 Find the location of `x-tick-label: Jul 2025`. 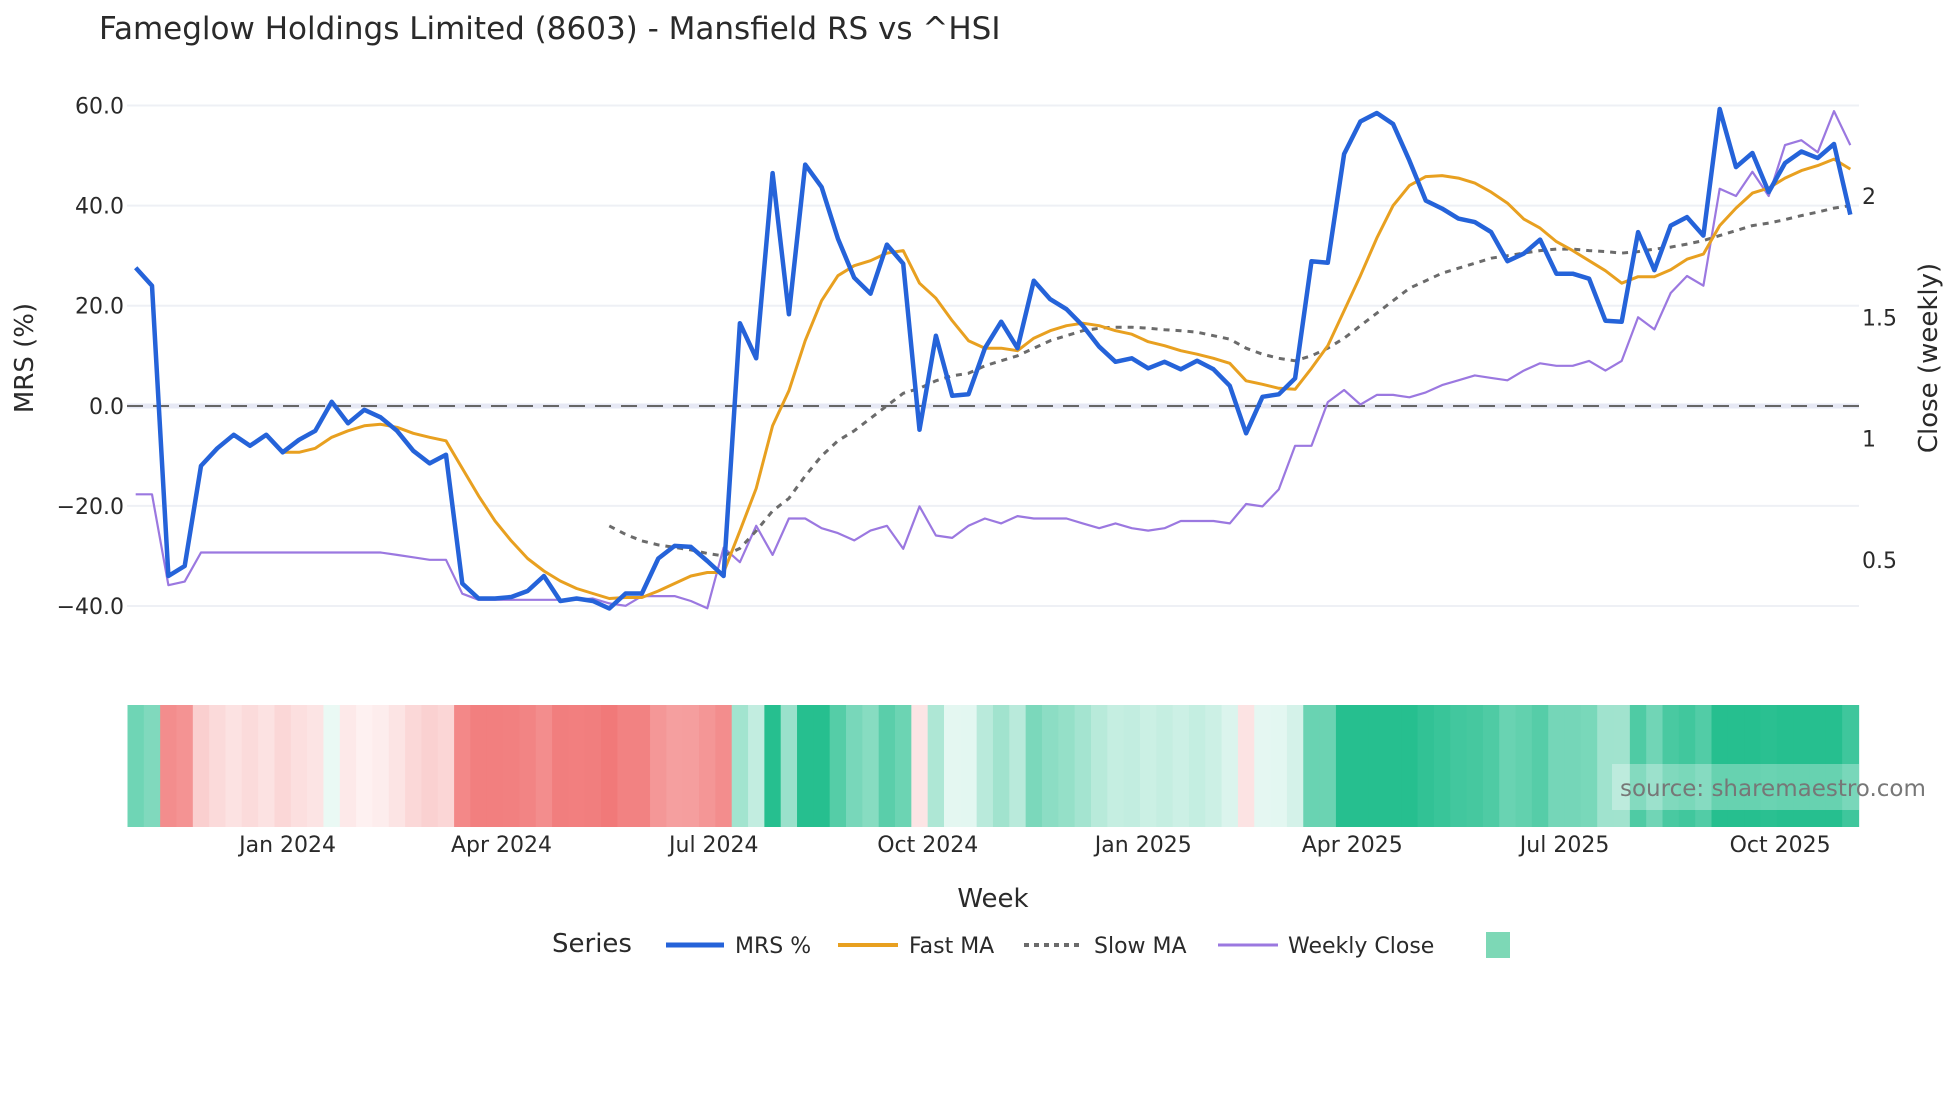

x-tick-label: Jul 2025 is located at coordinates (1564, 845).